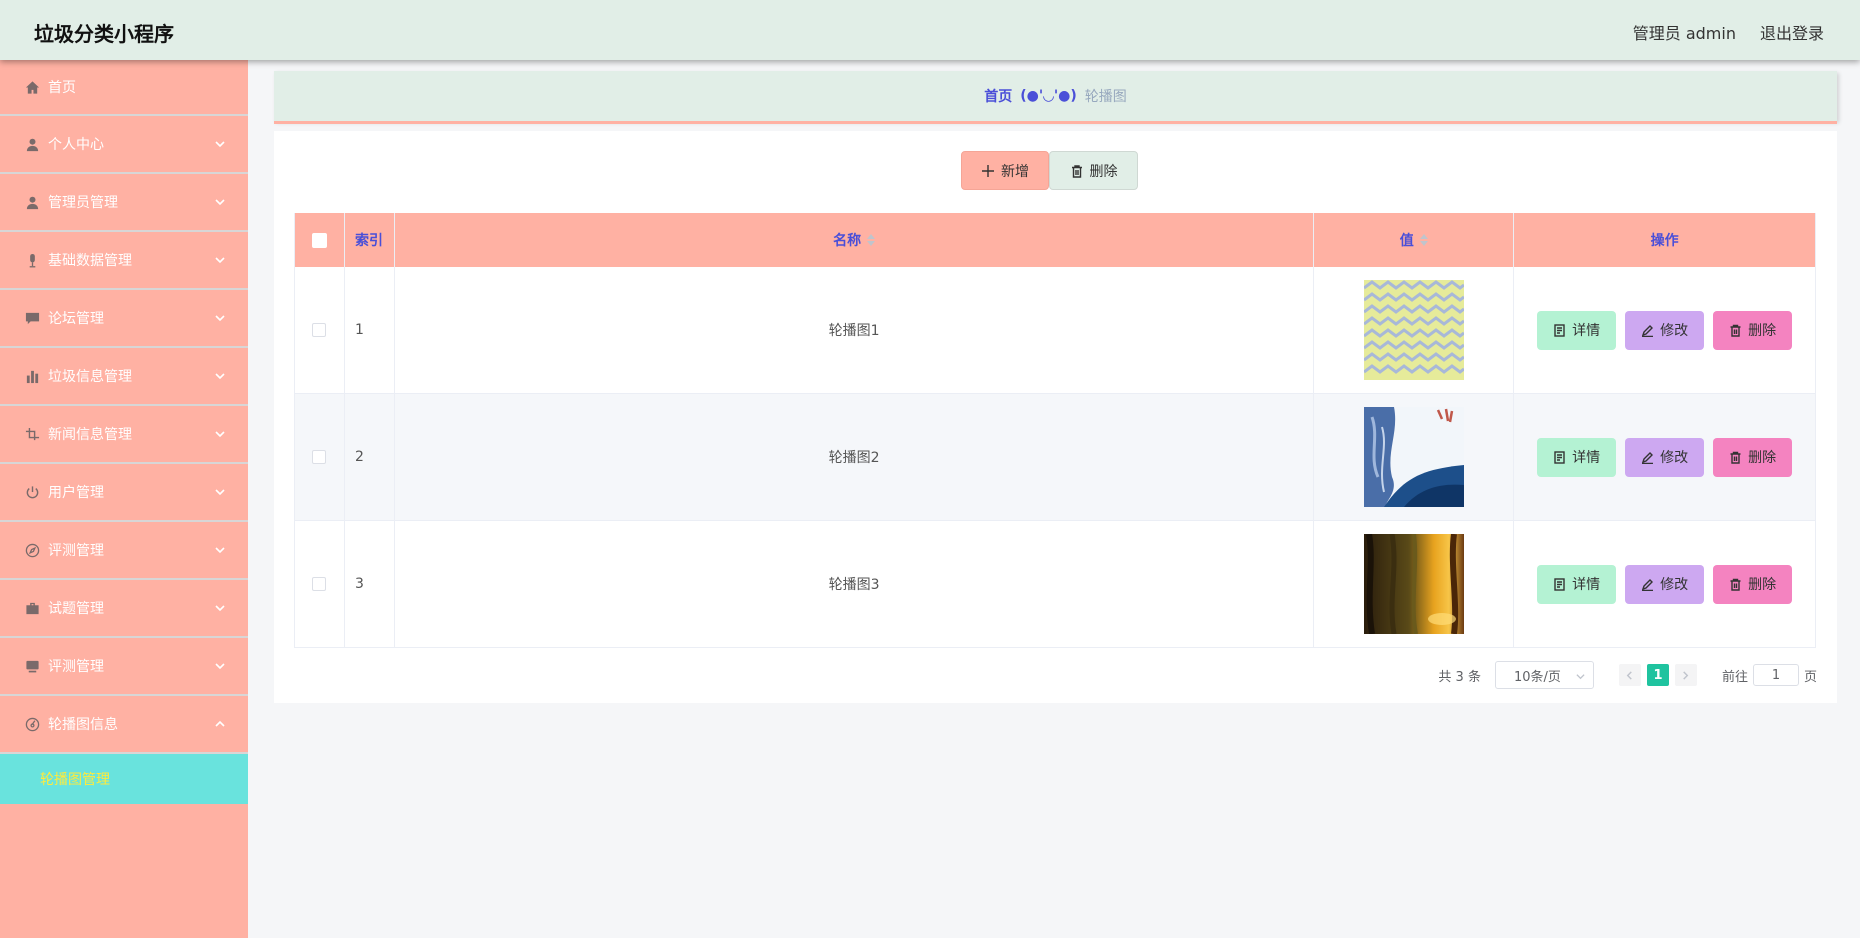 The height and width of the screenshot is (938, 1860). What do you see at coordinates (1657, 675) in the screenshot?
I see `page-number: 1` at bounding box center [1657, 675].